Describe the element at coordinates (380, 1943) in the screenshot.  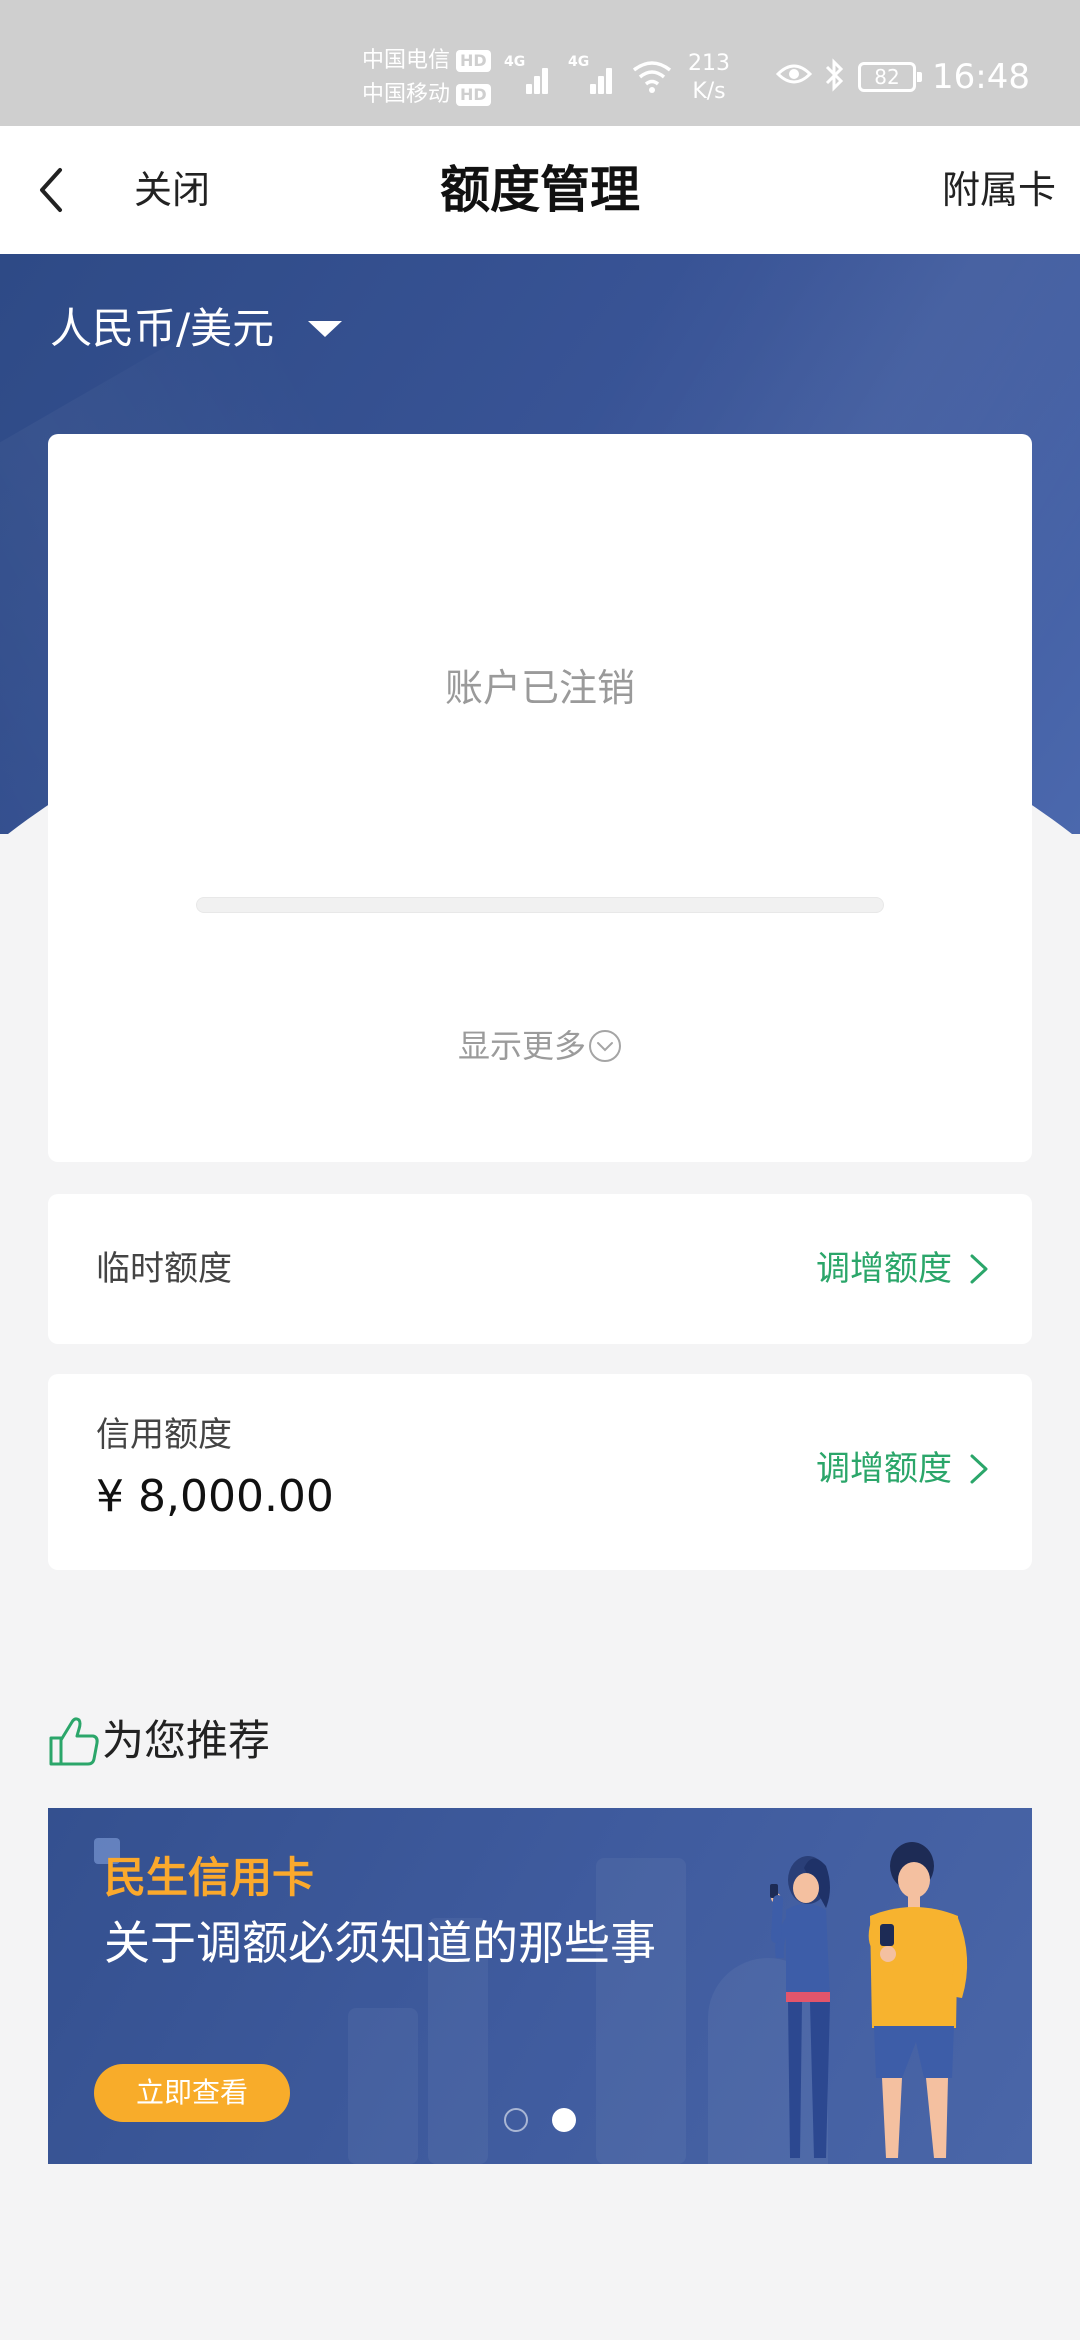
I see `banner-headline: 关于调额必须知道的那些事` at that location.